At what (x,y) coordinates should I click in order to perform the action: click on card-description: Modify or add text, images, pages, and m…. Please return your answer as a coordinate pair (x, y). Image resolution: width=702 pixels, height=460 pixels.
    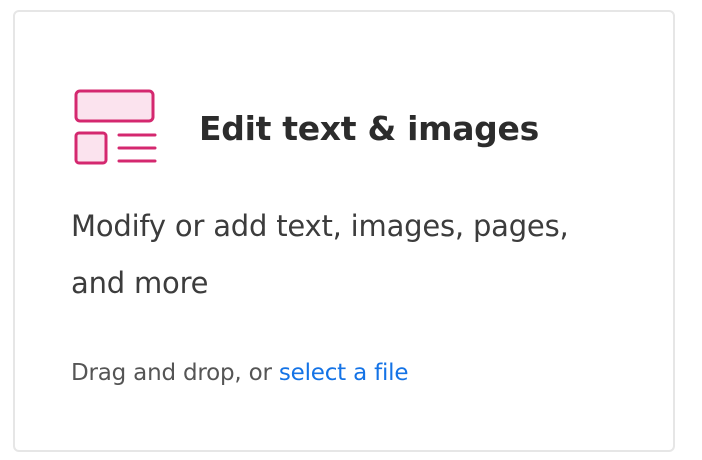
    Looking at the image, I should click on (320, 254).